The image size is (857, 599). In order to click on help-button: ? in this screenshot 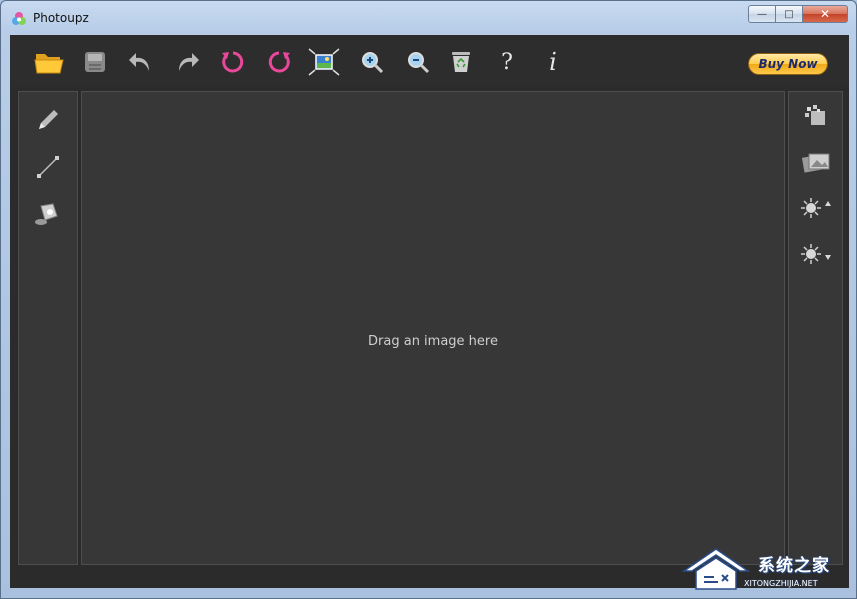, I will do `click(507, 62)`.